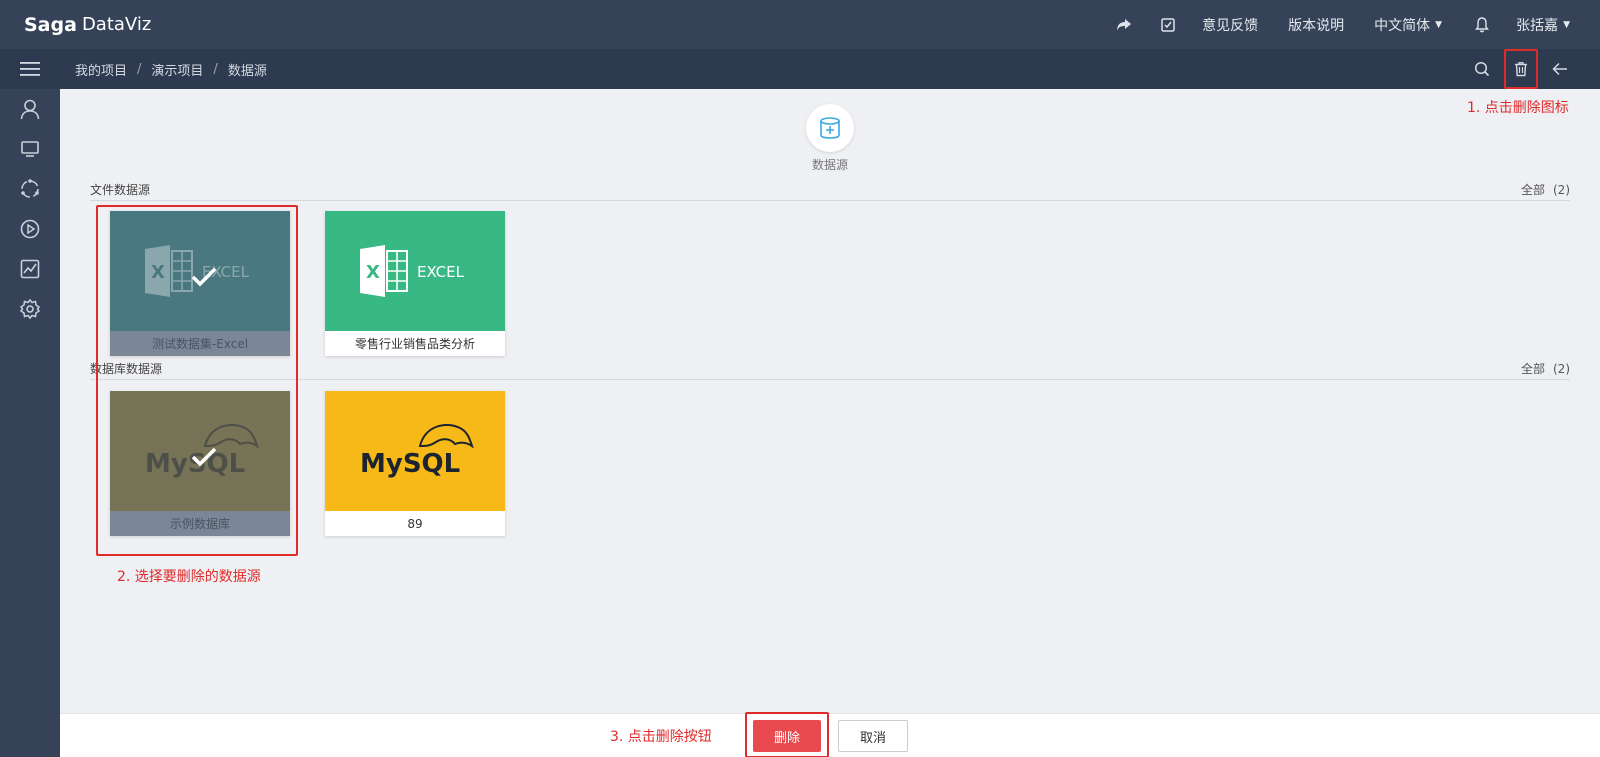 The width and height of the screenshot is (1600, 757). What do you see at coordinates (120, 190) in the screenshot?
I see `section-title-file: 文件数据源` at bounding box center [120, 190].